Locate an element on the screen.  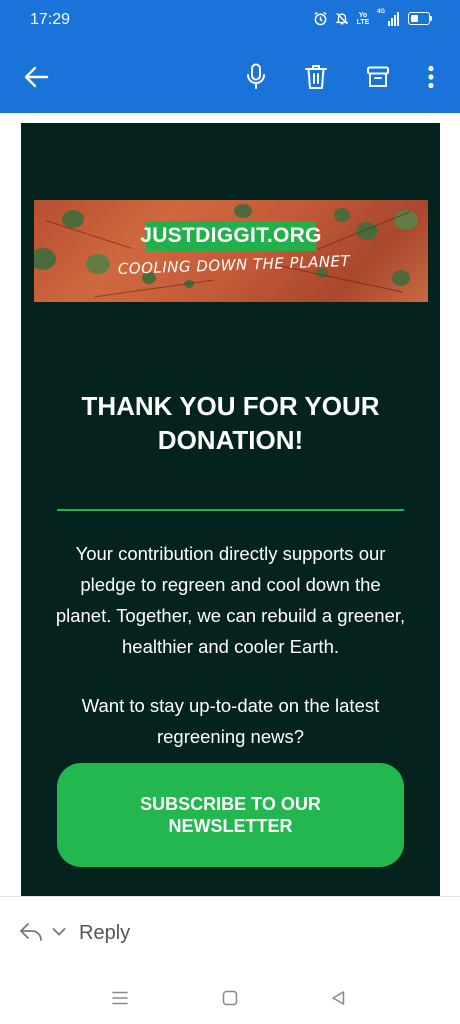
signal-icon: 4G is located at coordinates (388, 17).